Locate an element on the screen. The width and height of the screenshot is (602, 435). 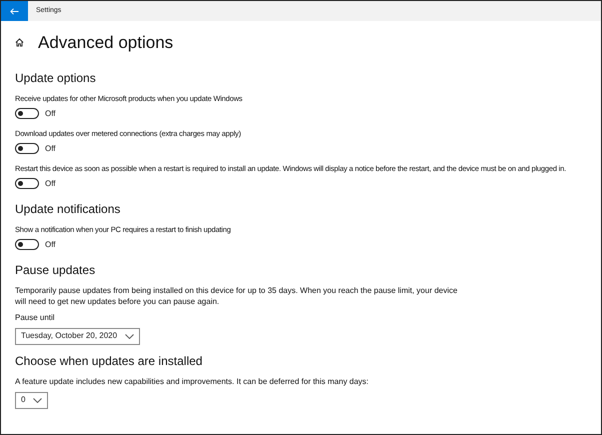
home-icon is located at coordinates (19, 43).